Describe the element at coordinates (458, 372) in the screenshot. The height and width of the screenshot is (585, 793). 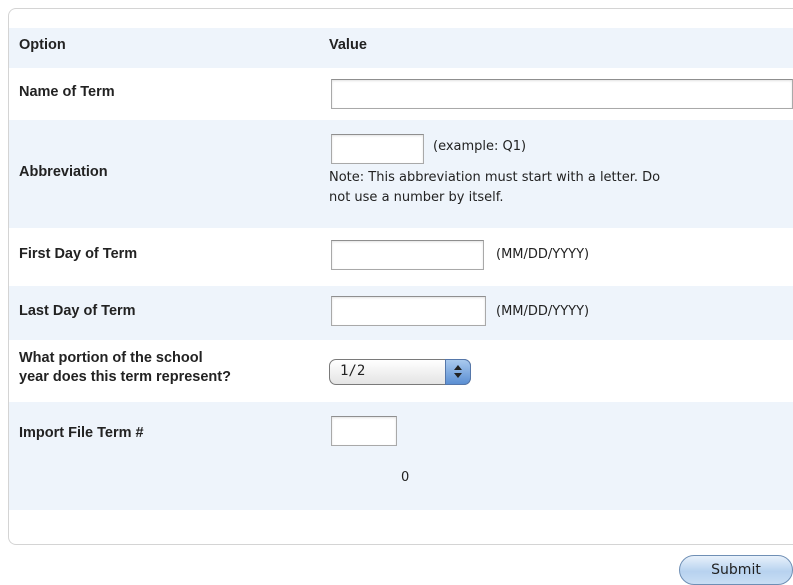
I see `select-stepper-icon` at that location.